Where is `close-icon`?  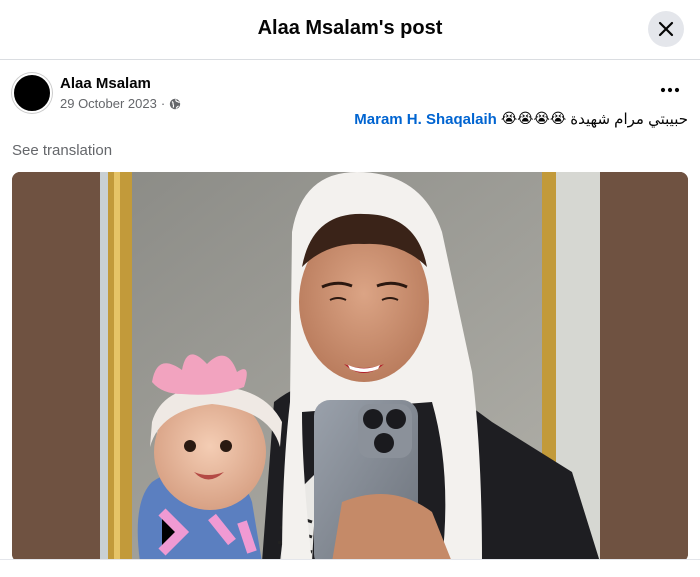 close-icon is located at coordinates (666, 29).